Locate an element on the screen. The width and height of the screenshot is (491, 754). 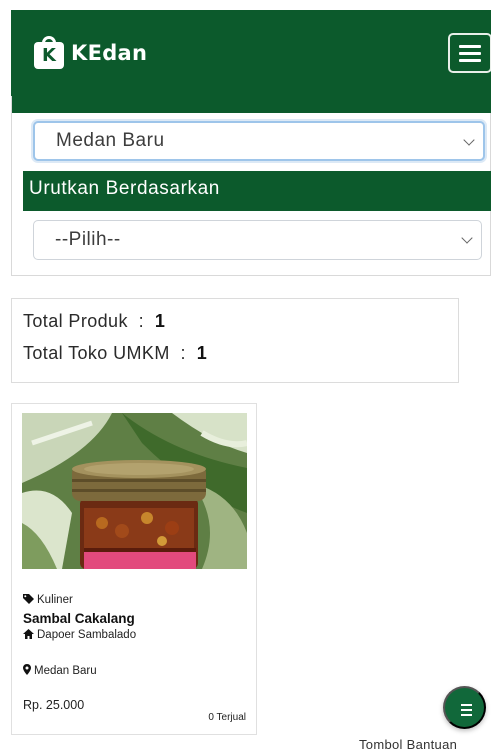
shopping-bag-logo-icon: K is located at coordinates (49, 52).